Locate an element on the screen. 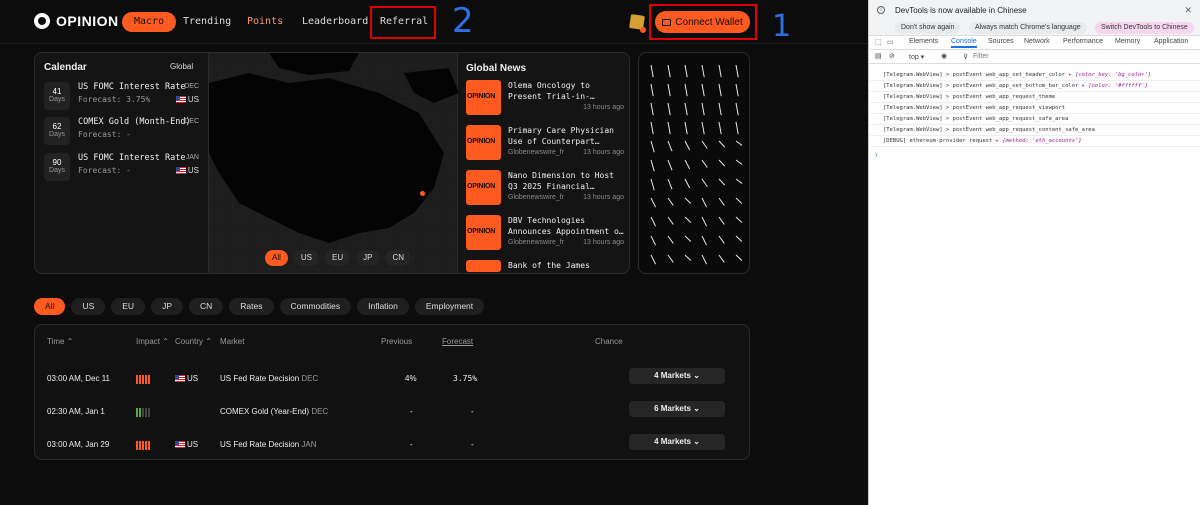 This screenshot has height=505, width=1200. console-filter-input: Filter is located at coordinates (981, 56).